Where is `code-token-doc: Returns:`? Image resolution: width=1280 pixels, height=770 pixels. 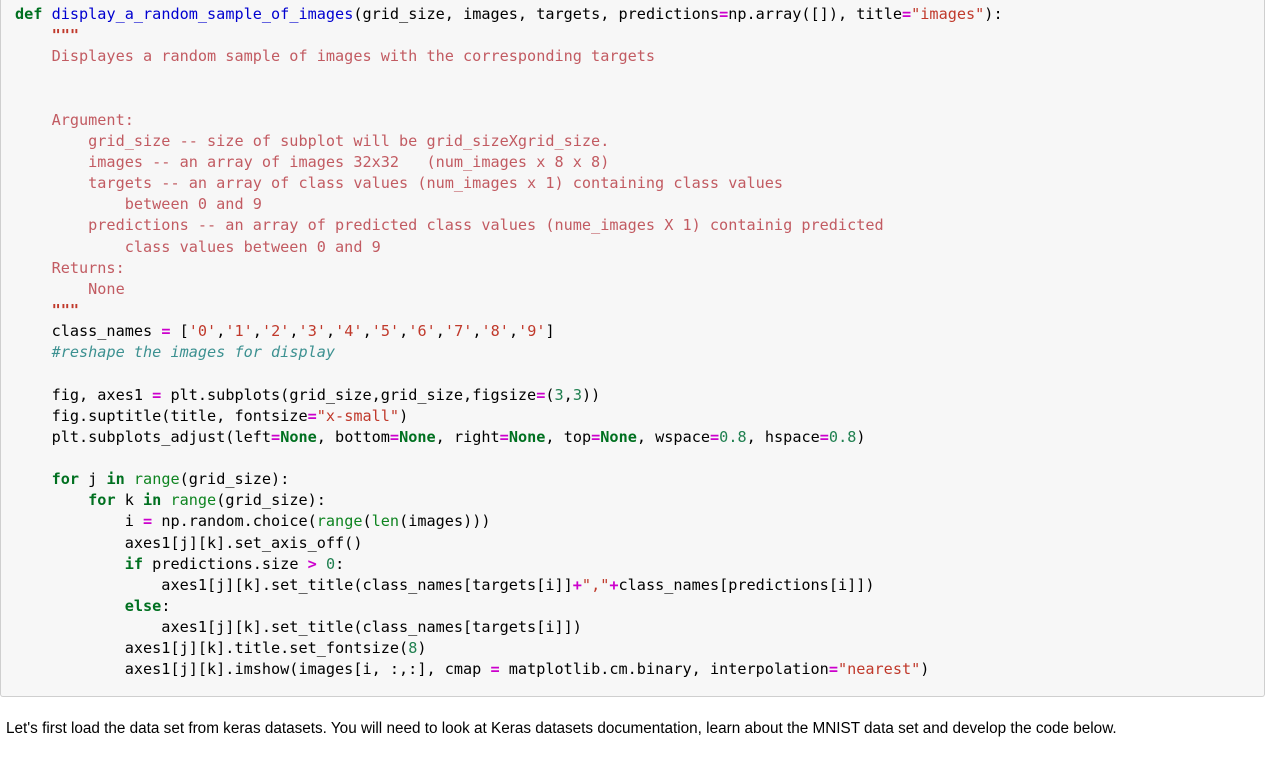 code-token-doc: Returns: is located at coordinates (70, 267).